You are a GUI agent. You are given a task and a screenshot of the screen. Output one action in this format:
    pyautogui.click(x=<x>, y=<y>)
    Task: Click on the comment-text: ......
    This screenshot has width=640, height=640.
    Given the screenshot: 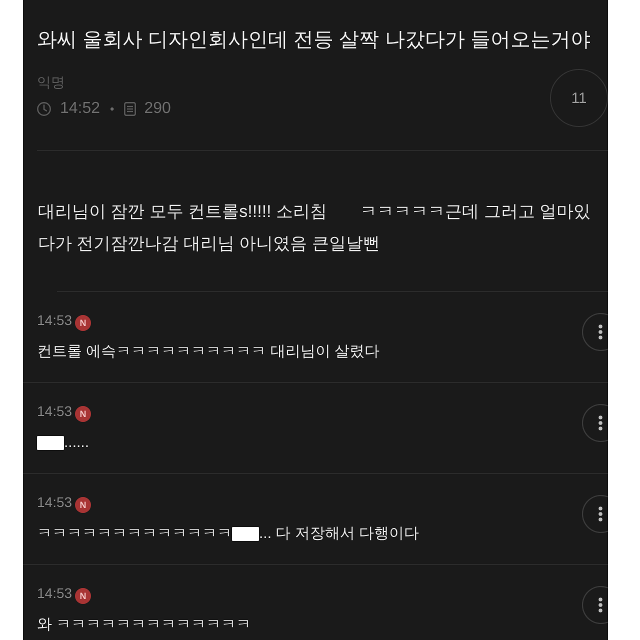 What is the action you would take?
    pyautogui.click(x=77, y=443)
    